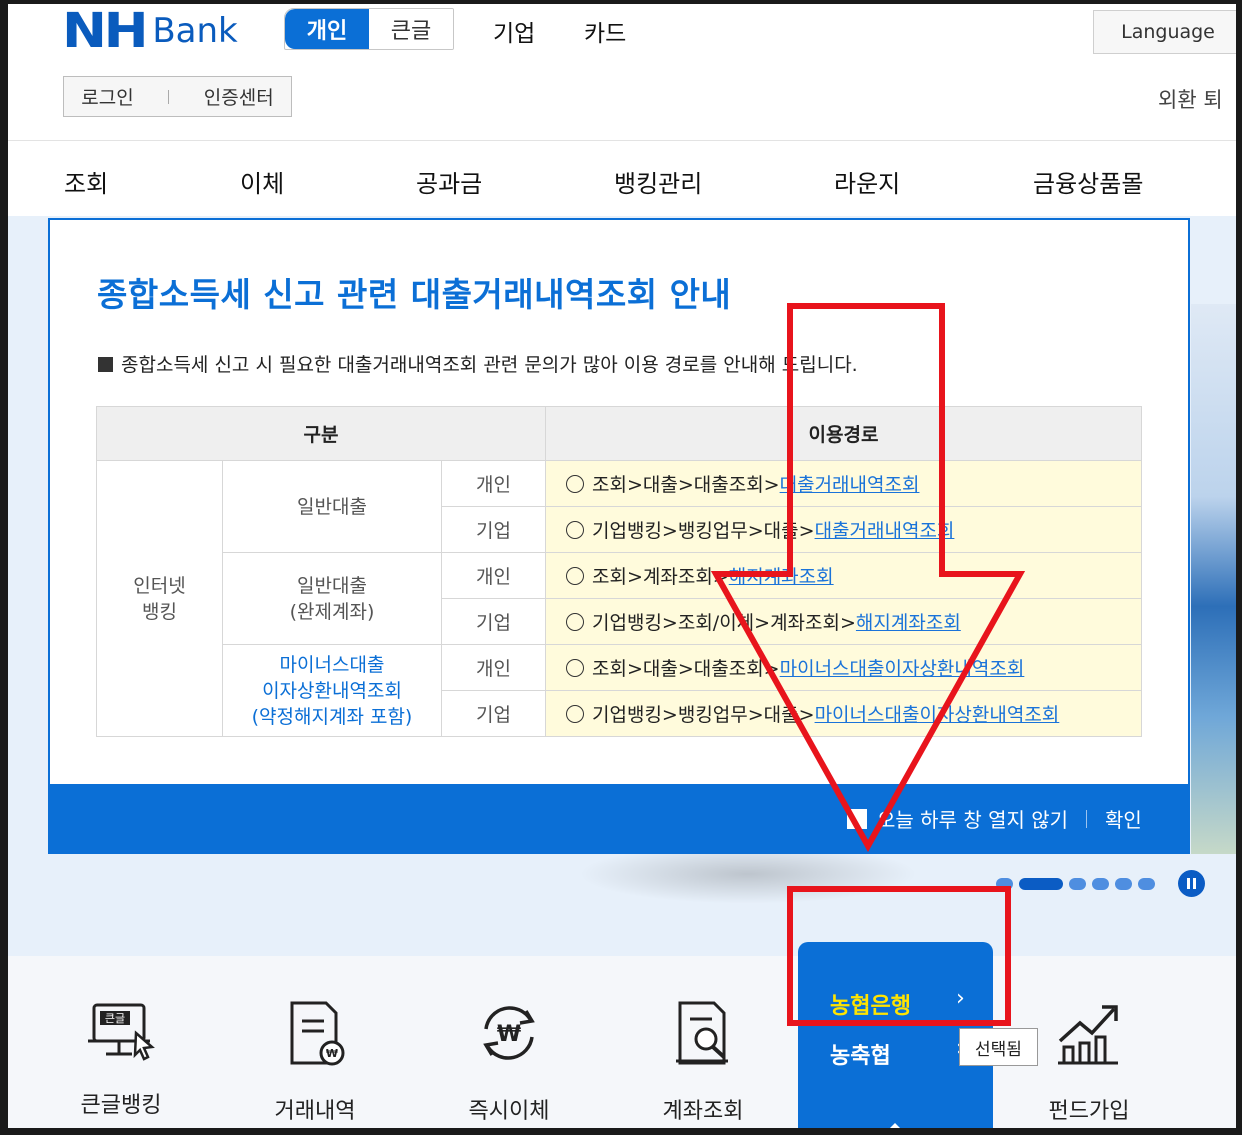 This screenshot has height=1135, width=1242. Describe the element at coordinates (899, 956) in the screenshot. I see `highlight-box` at that location.